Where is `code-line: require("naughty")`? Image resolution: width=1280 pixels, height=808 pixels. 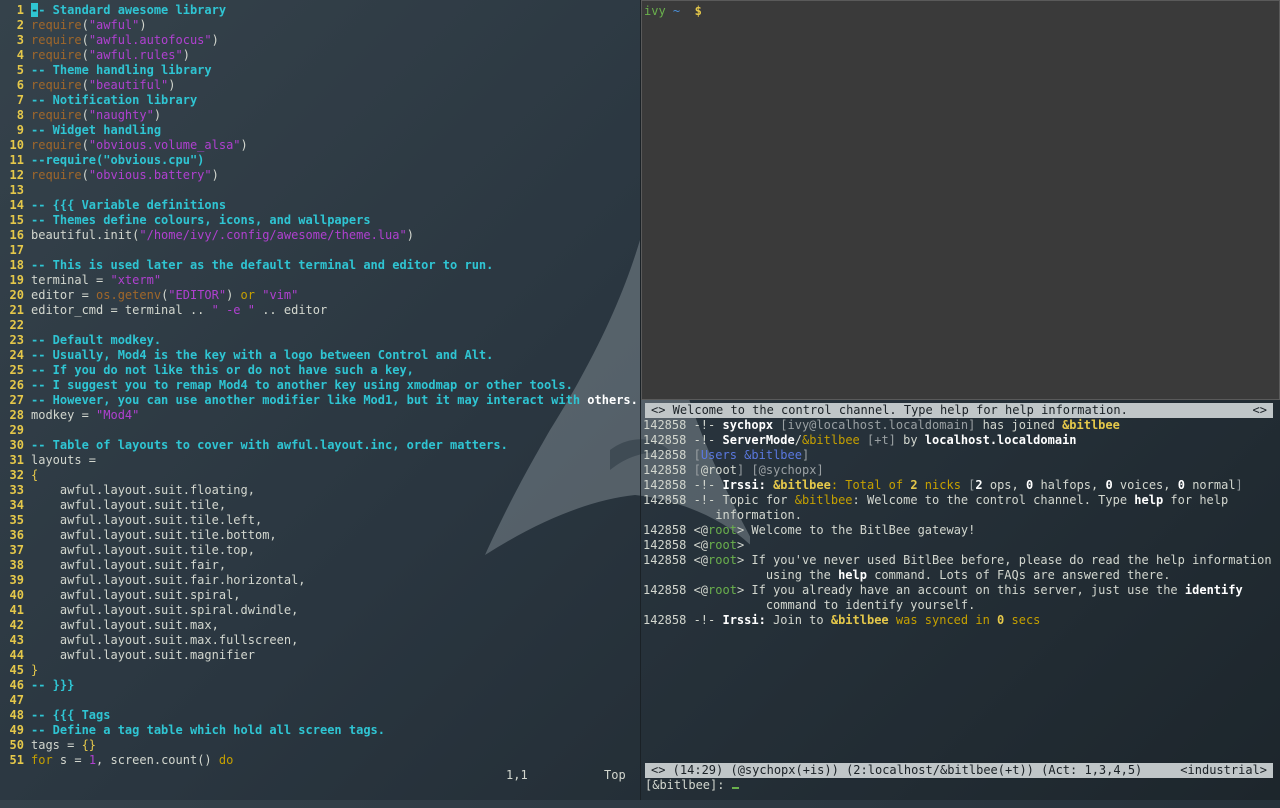
code-line: require("naughty") is located at coordinates (96, 115).